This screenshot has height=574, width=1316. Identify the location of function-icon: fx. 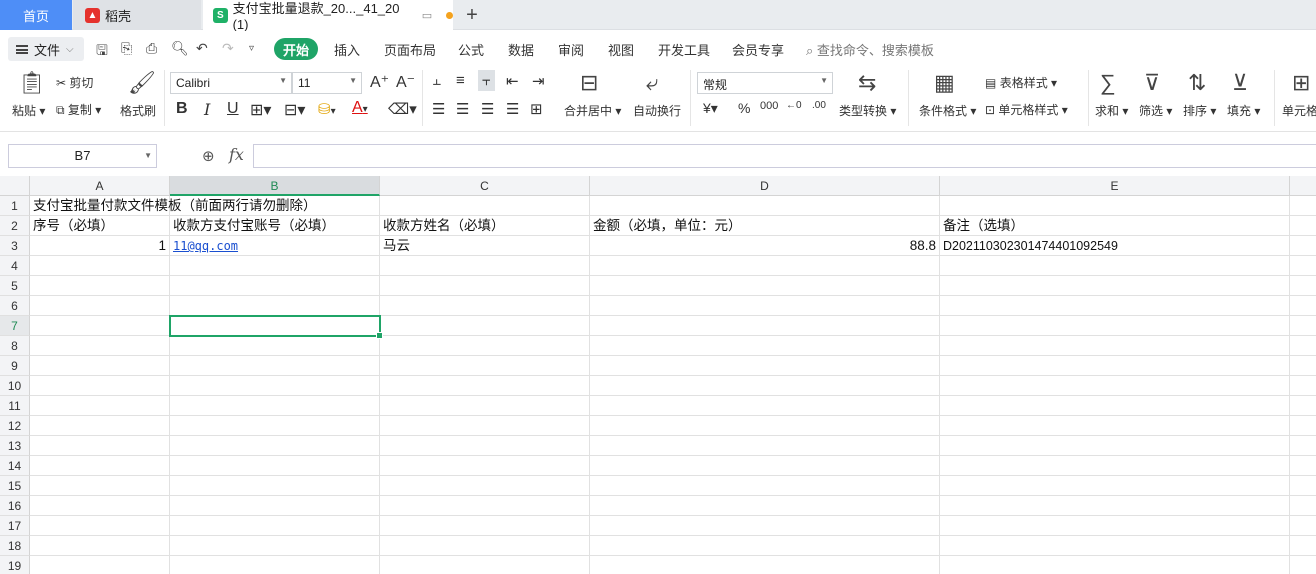
(236, 154).